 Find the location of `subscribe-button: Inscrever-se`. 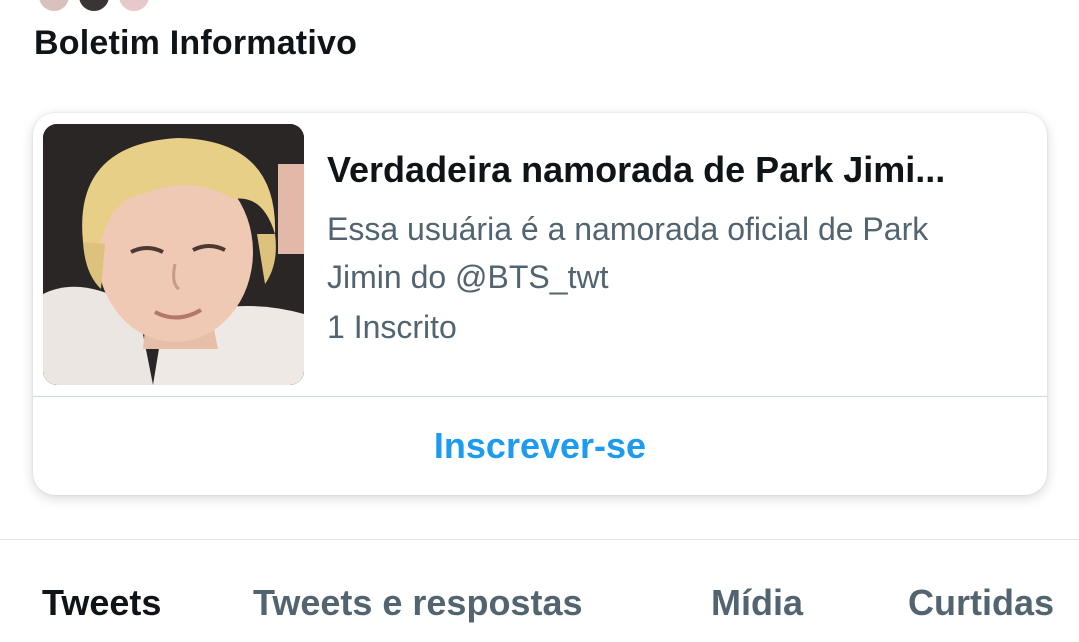

subscribe-button: Inscrever-se is located at coordinates (540, 446).